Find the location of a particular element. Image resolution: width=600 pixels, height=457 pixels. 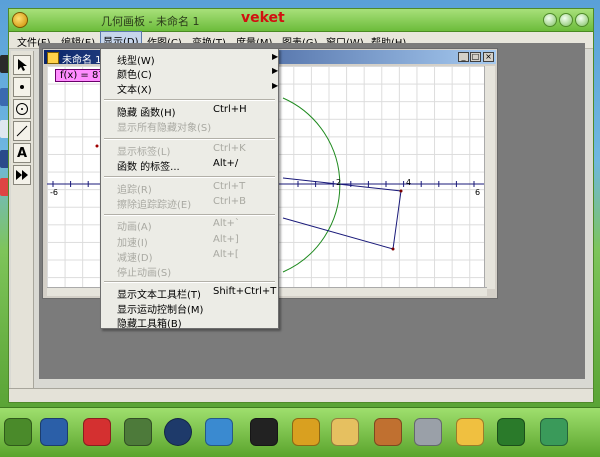

menu-item-hide-function: 隐藏 函数(H) Ctrl+H is located at coordinates (189, 111).